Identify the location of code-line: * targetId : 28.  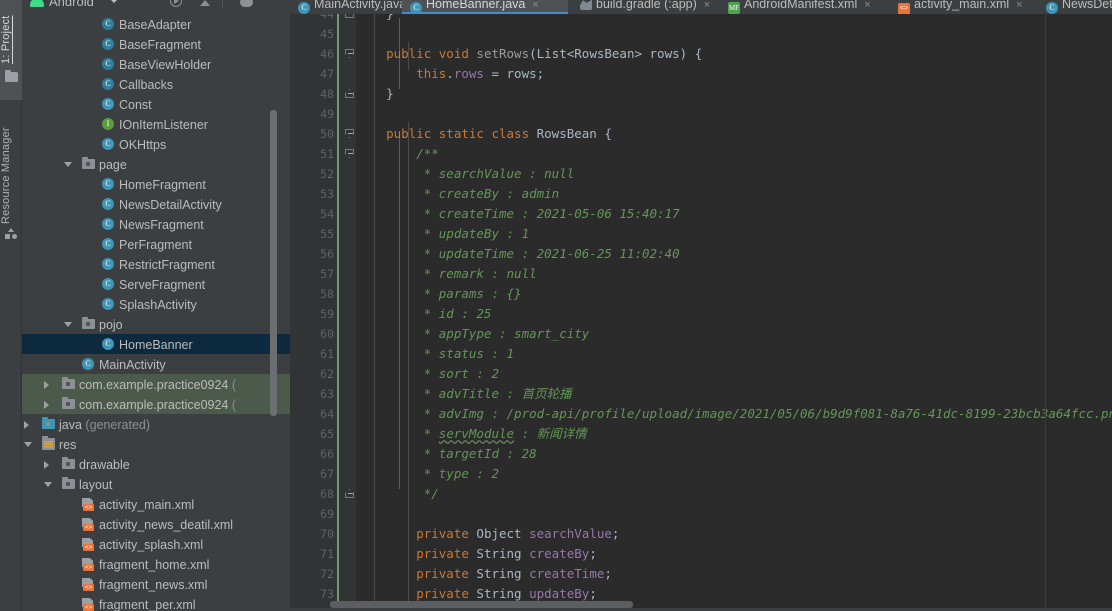
(446, 454).